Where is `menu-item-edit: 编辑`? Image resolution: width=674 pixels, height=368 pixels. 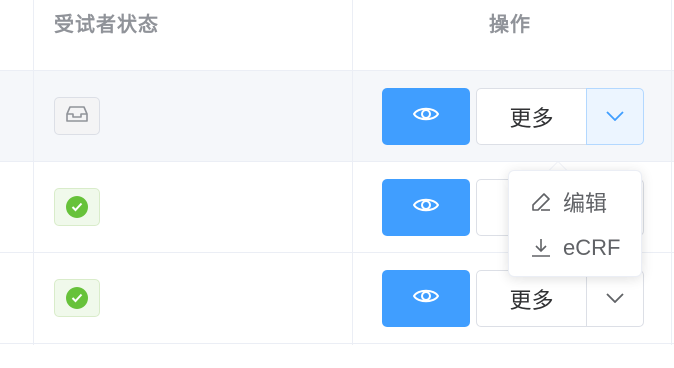
menu-item-edit: 编辑 is located at coordinates (576, 202).